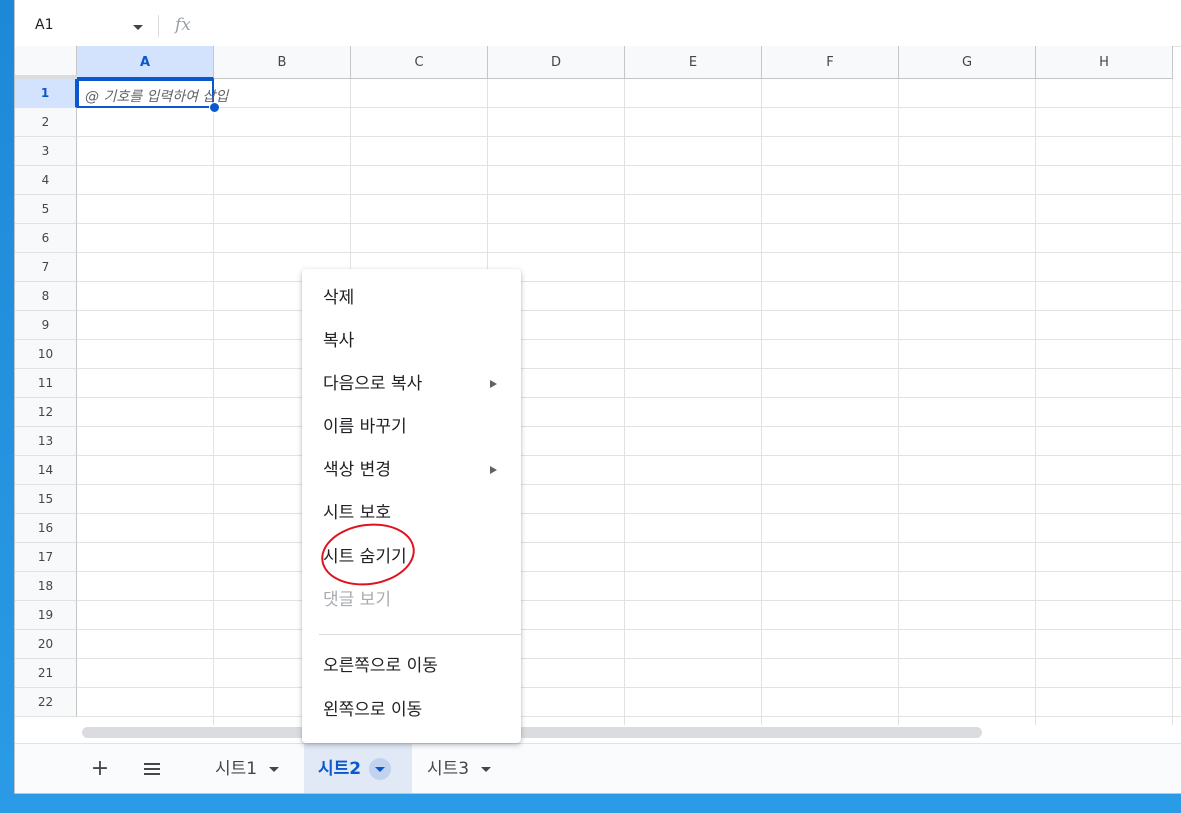  What do you see at coordinates (340, 769) in the screenshot?
I see `sheet-tab-label: 시트2` at bounding box center [340, 769].